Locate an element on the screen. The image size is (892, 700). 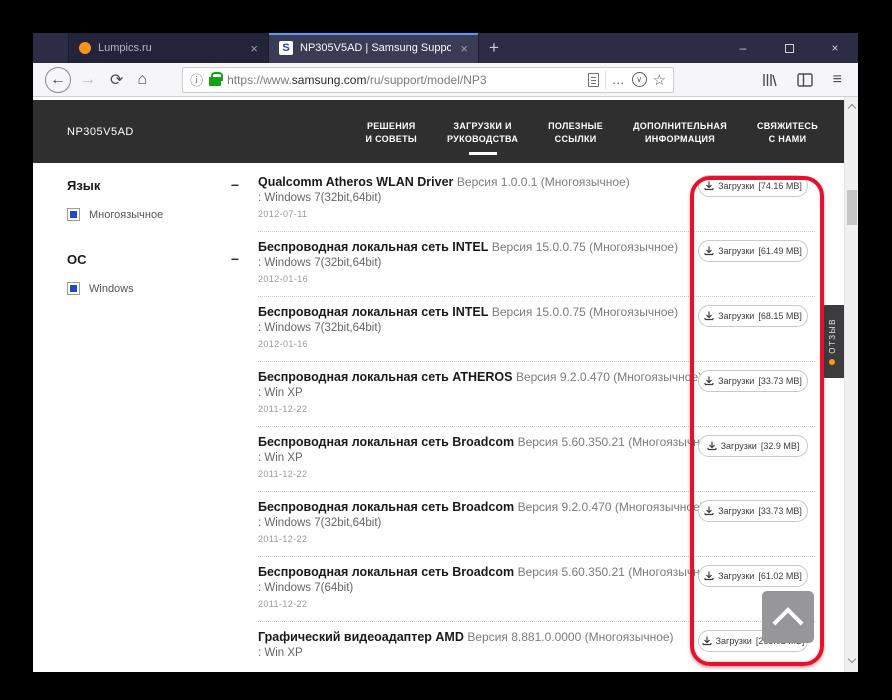
https-lock-icon is located at coordinates (216, 79).